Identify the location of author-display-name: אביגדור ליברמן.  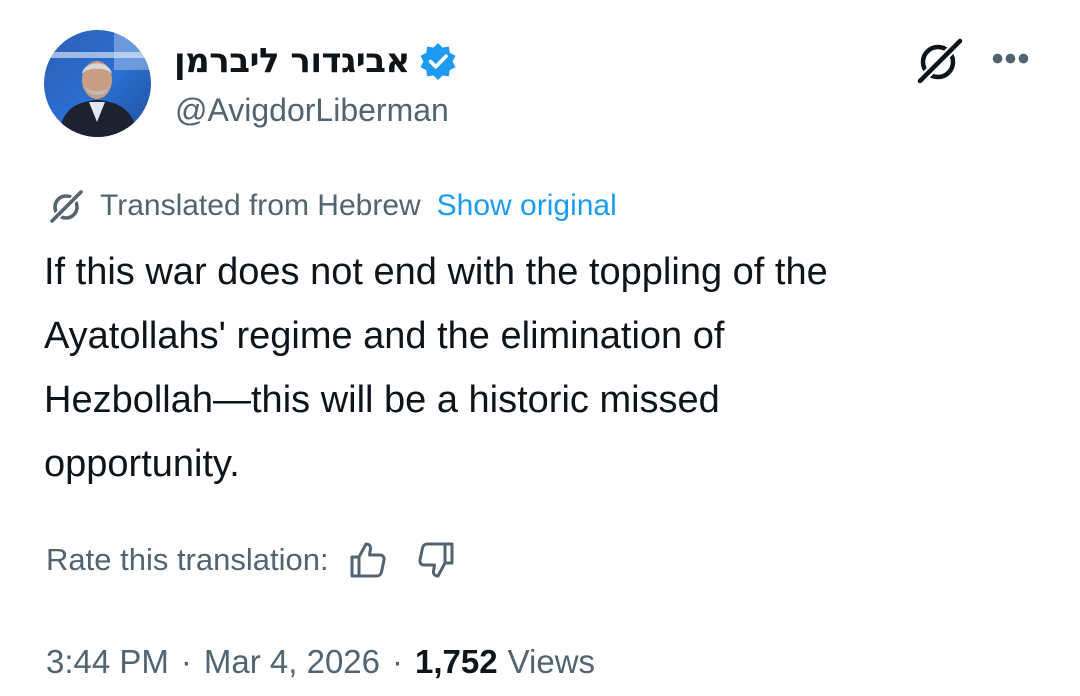
(292, 61).